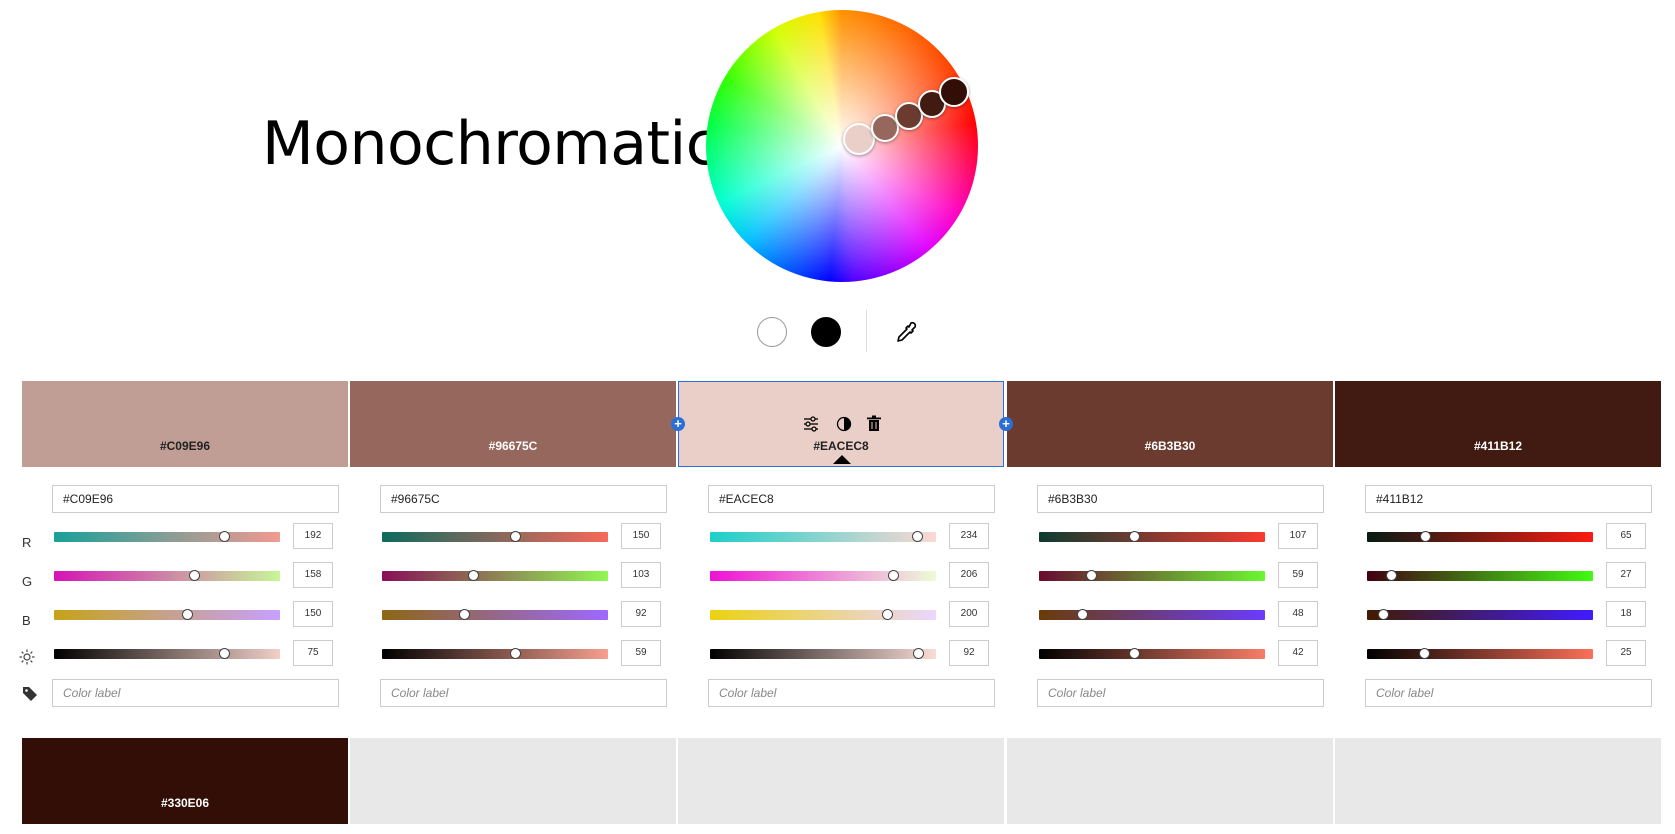 This screenshot has width=1675, height=834. Describe the element at coordinates (1298, 614) in the screenshot. I see `b-value-input: 48` at that location.